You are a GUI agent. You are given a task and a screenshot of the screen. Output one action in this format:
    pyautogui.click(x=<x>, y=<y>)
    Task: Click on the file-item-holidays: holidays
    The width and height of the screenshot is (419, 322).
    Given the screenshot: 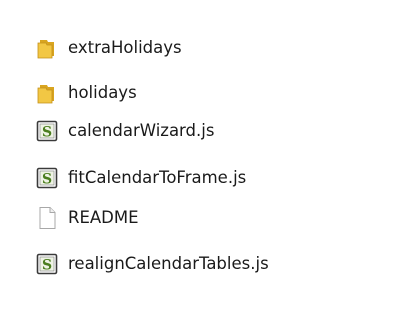 What is the action you would take?
    pyautogui.click(x=85, y=93)
    